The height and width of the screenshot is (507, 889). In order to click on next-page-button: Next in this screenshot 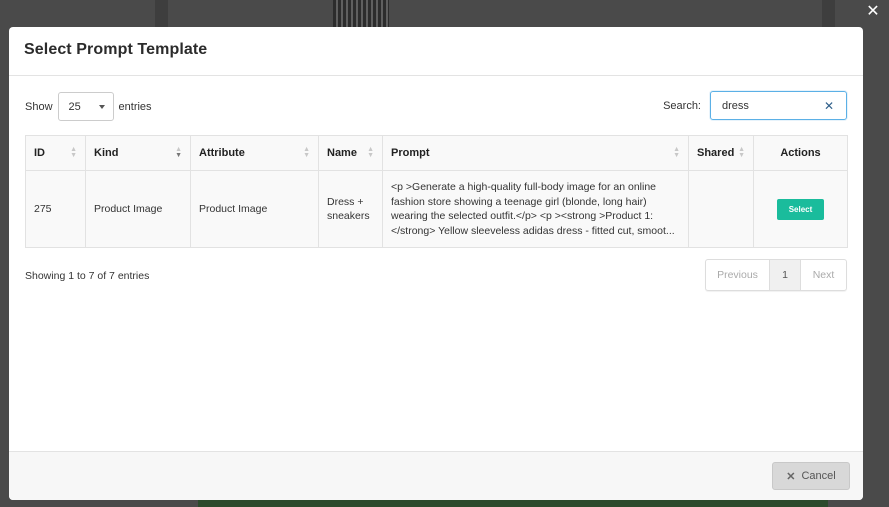, I will do `click(823, 275)`.